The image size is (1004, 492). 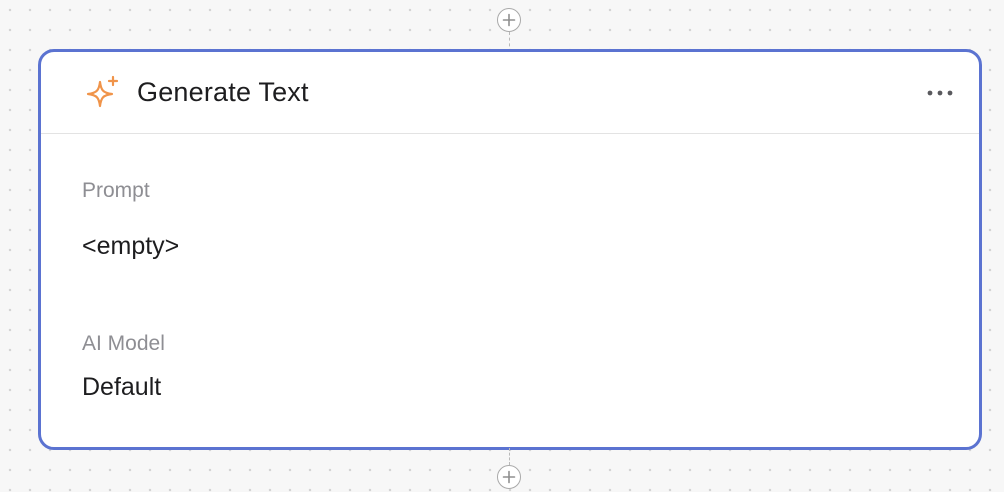 What do you see at coordinates (121, 387) in the screenshot?
I see `ai-model-value: Default` at bounding box center [121, 387].